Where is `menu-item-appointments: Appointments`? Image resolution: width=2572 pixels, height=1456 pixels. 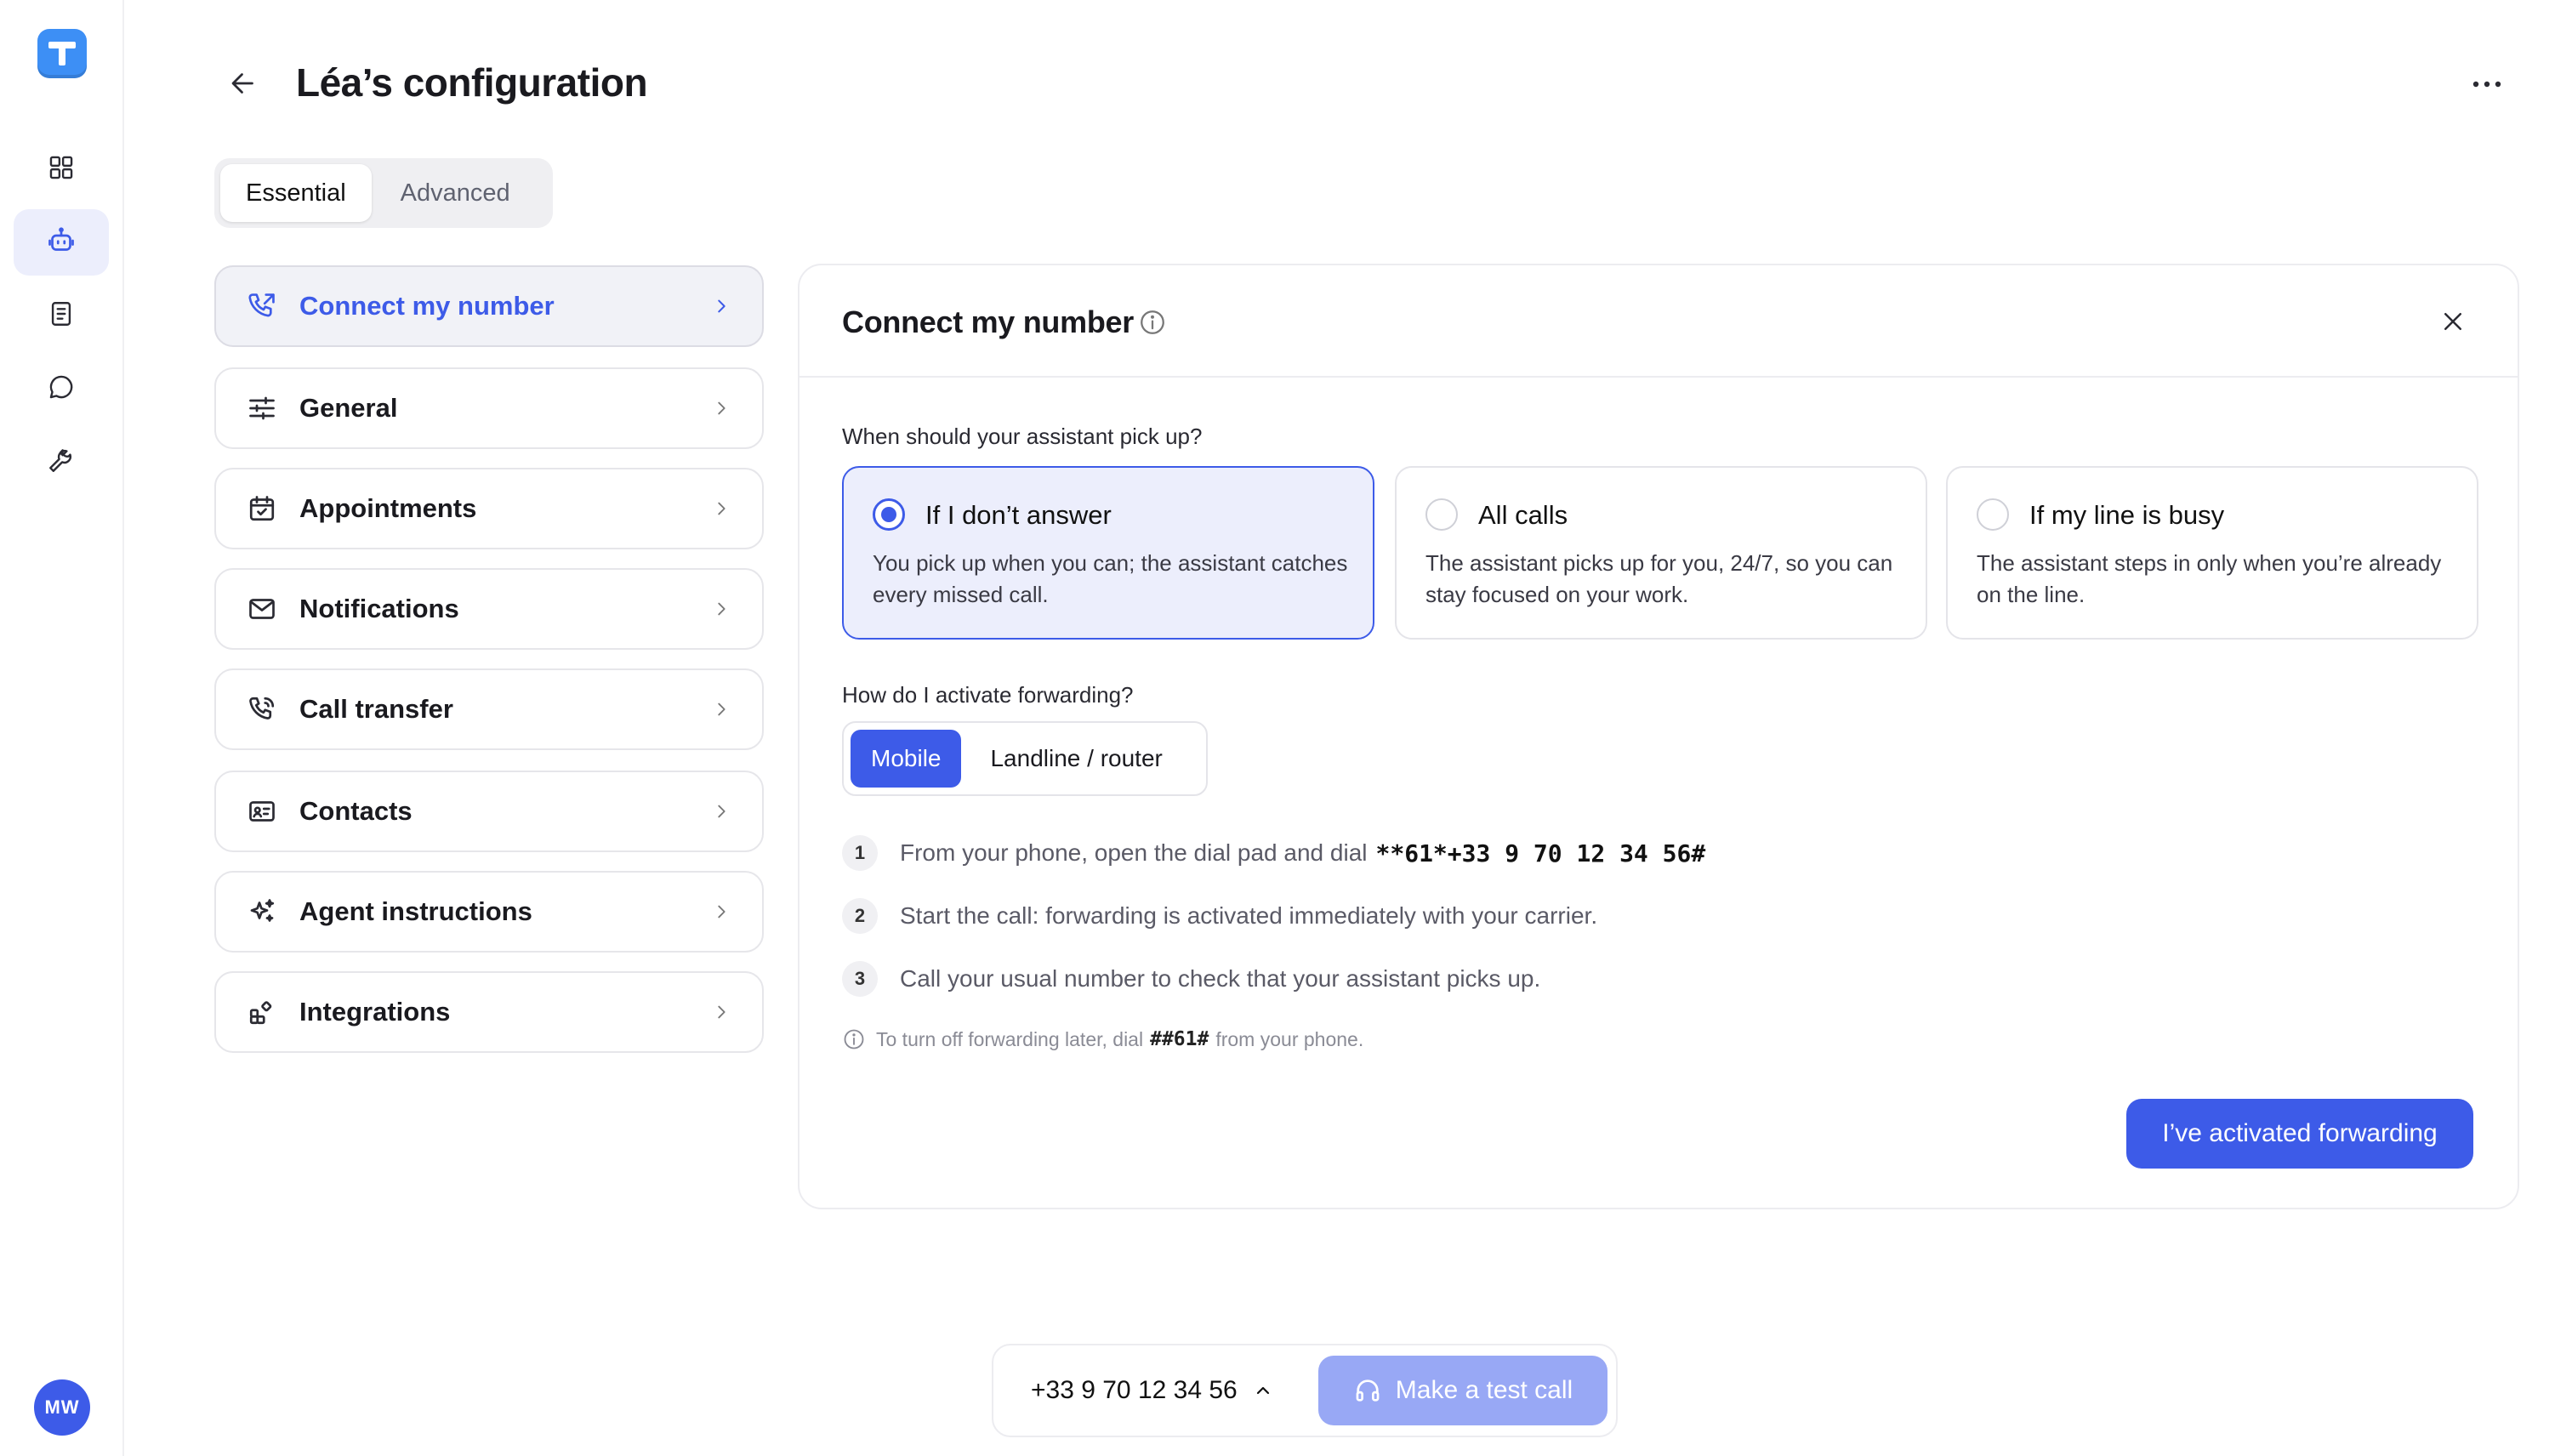
menu-item-appointments: Appointments is located at coordinates (489, 508).